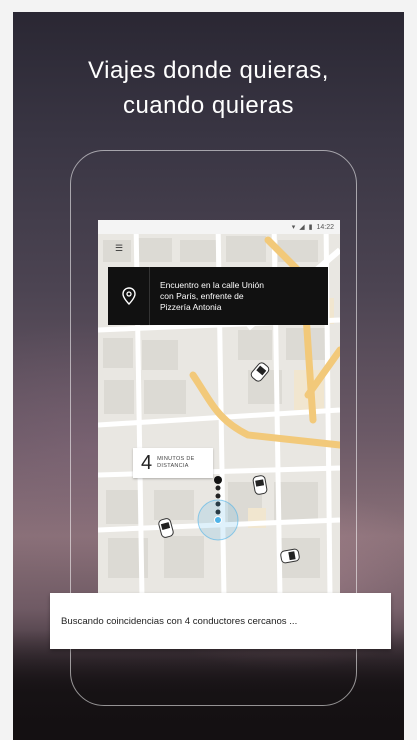  I want to click on headline-line-2: cuando quieras, so click(208, 105).